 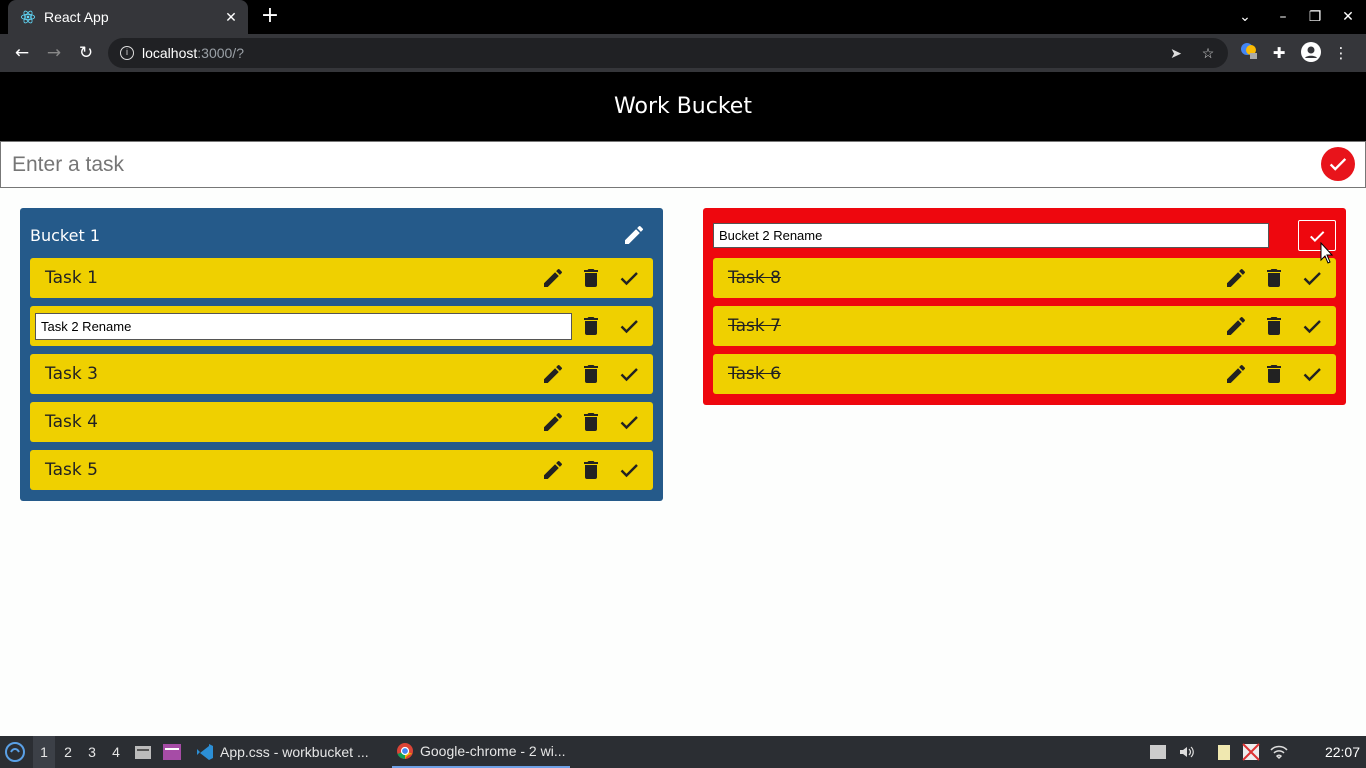 I want to click on screenshot-tool-icon, so click(x=1251, y=752).